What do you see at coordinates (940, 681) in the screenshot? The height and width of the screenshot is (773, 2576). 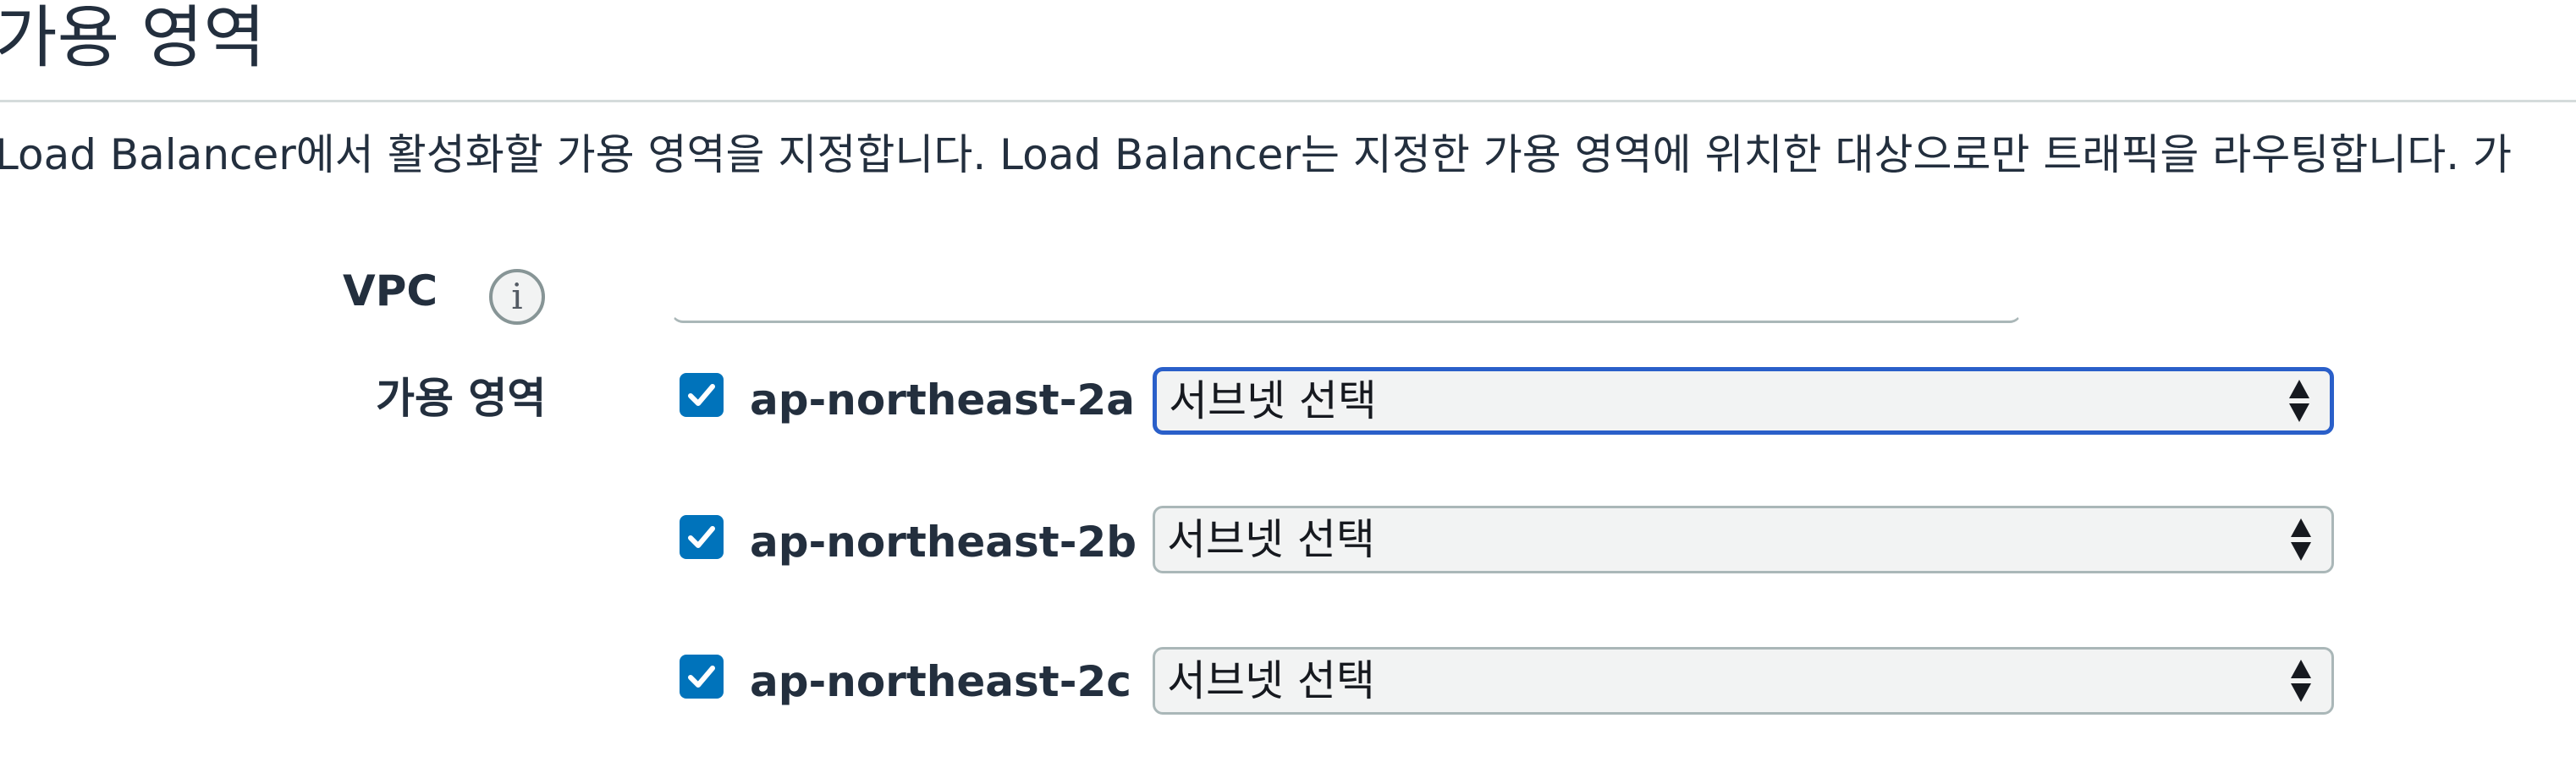 I see `az-name-2c: ap-northeast-2c` at bounding box center [940, 681].